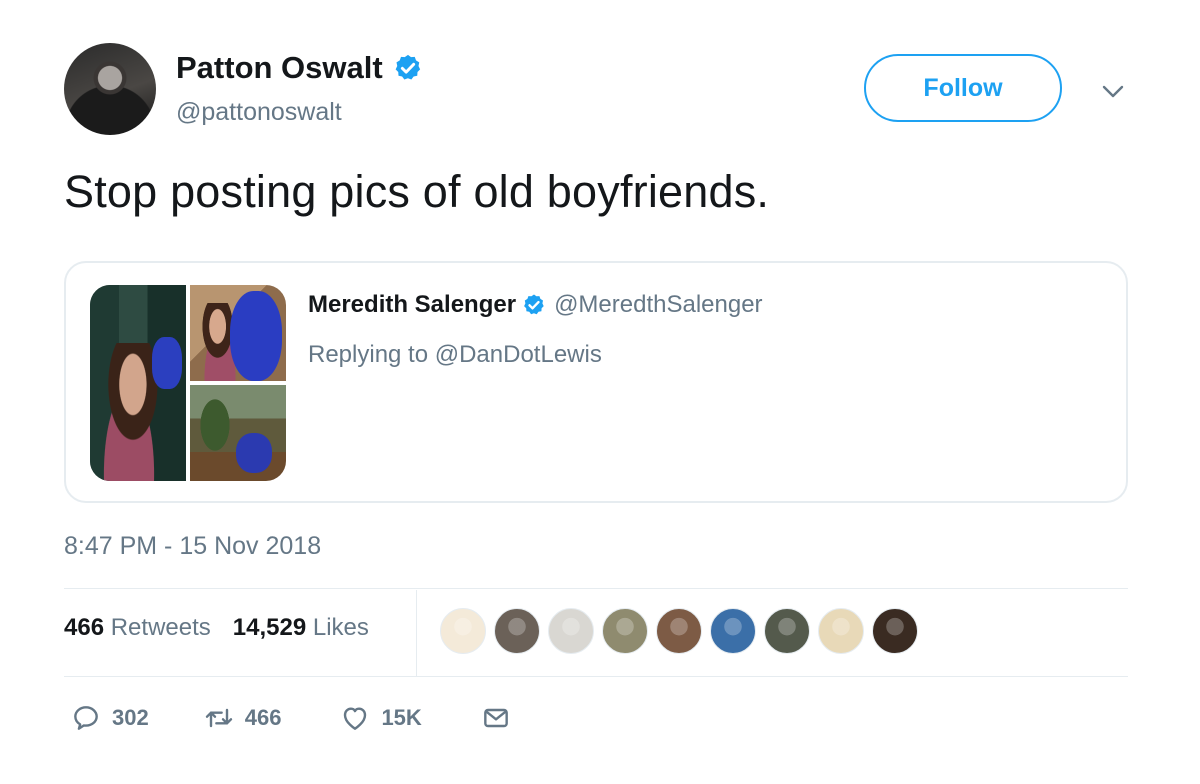 This screenshot has height=784, width=1200. I want to click on likes-count: 14,529, so click(269, 627).